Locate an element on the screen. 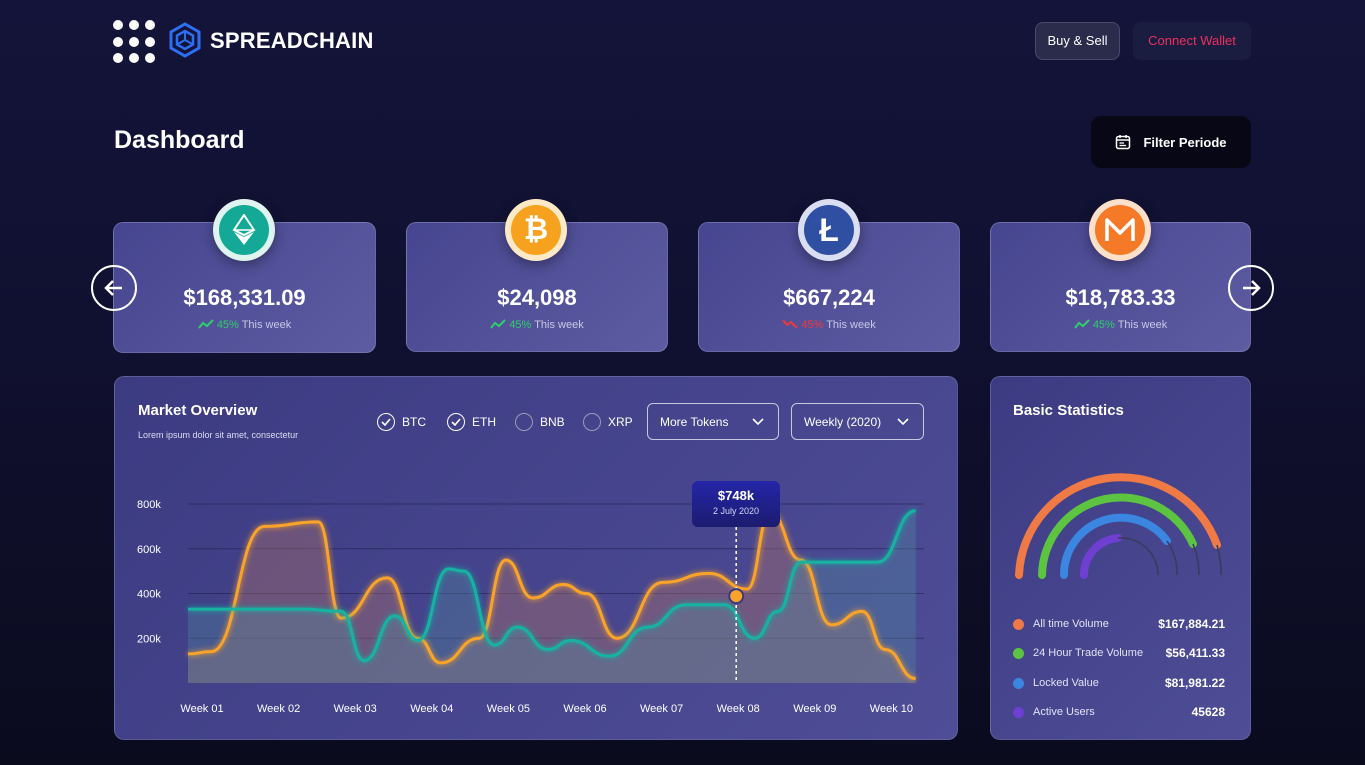  filter-period-label: Filter Periode is located at coordinates (1185, 142).